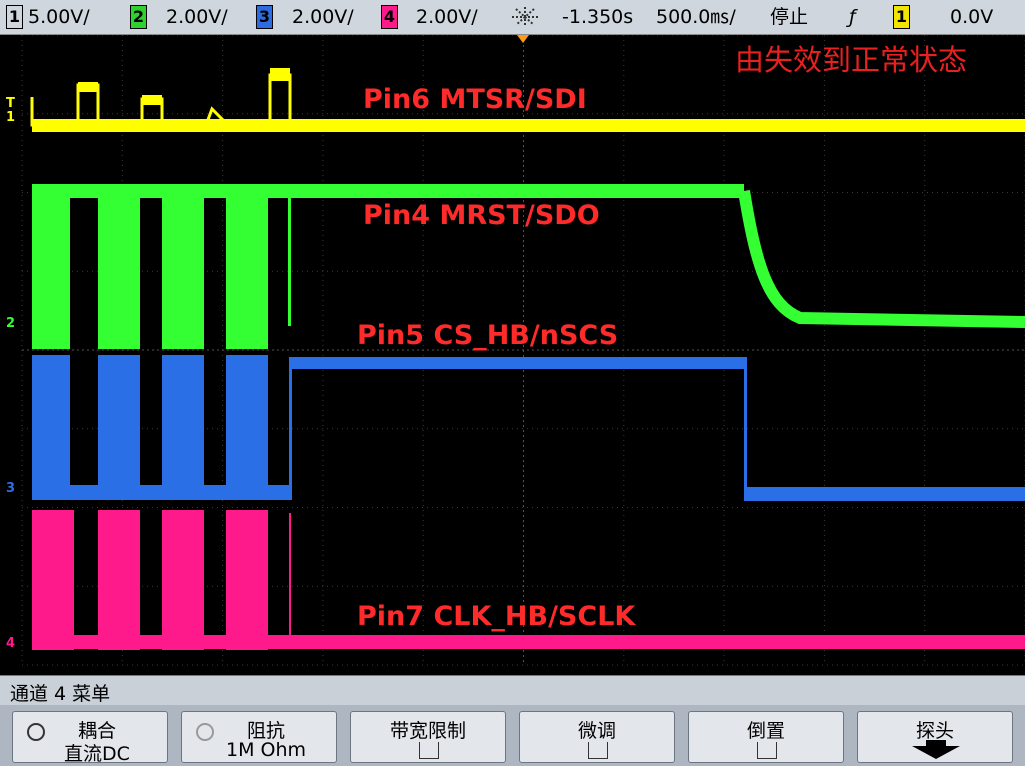 The image size is (1025, 766). I want to click on bandwidth-limit-softkey: 带宽限制, so click(428, 737).